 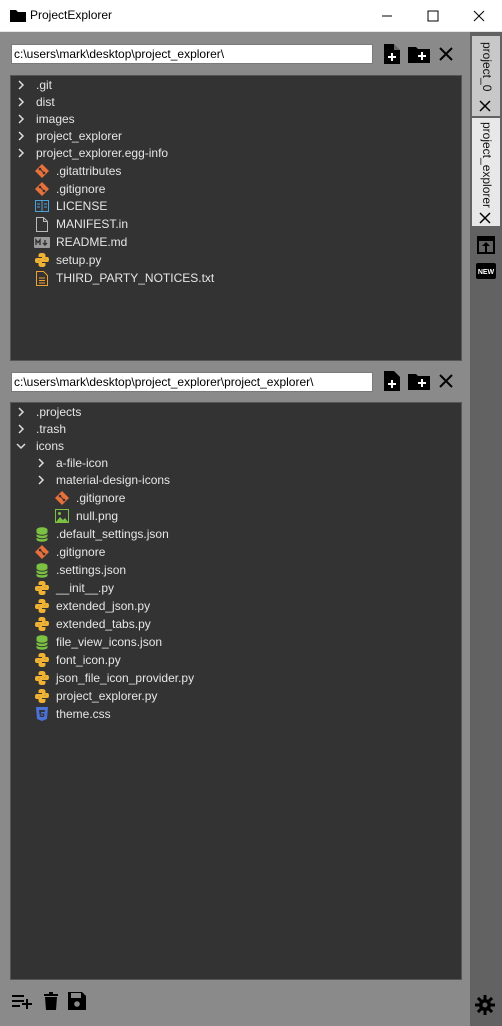 What do you see at coordinates (79, 260) in the screenshot?
I see `tree-row-label: setup.py` at bounding box center [79, 260].